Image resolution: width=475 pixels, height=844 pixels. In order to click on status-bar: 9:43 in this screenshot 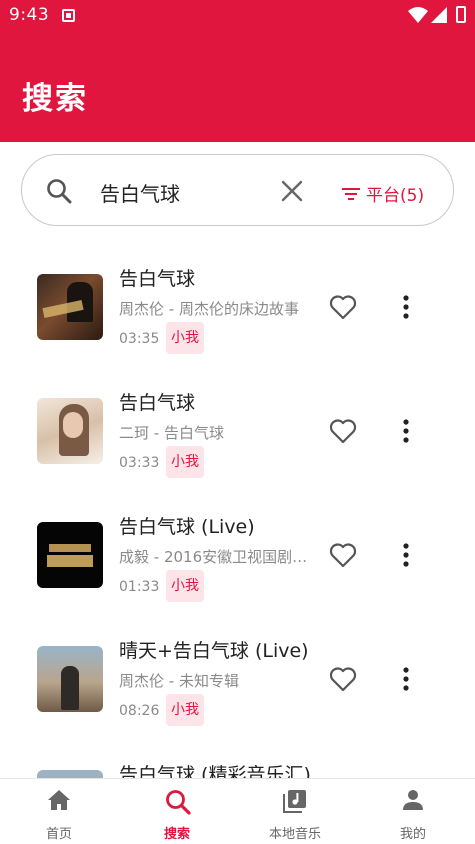, I will do `click(237, 16)`.